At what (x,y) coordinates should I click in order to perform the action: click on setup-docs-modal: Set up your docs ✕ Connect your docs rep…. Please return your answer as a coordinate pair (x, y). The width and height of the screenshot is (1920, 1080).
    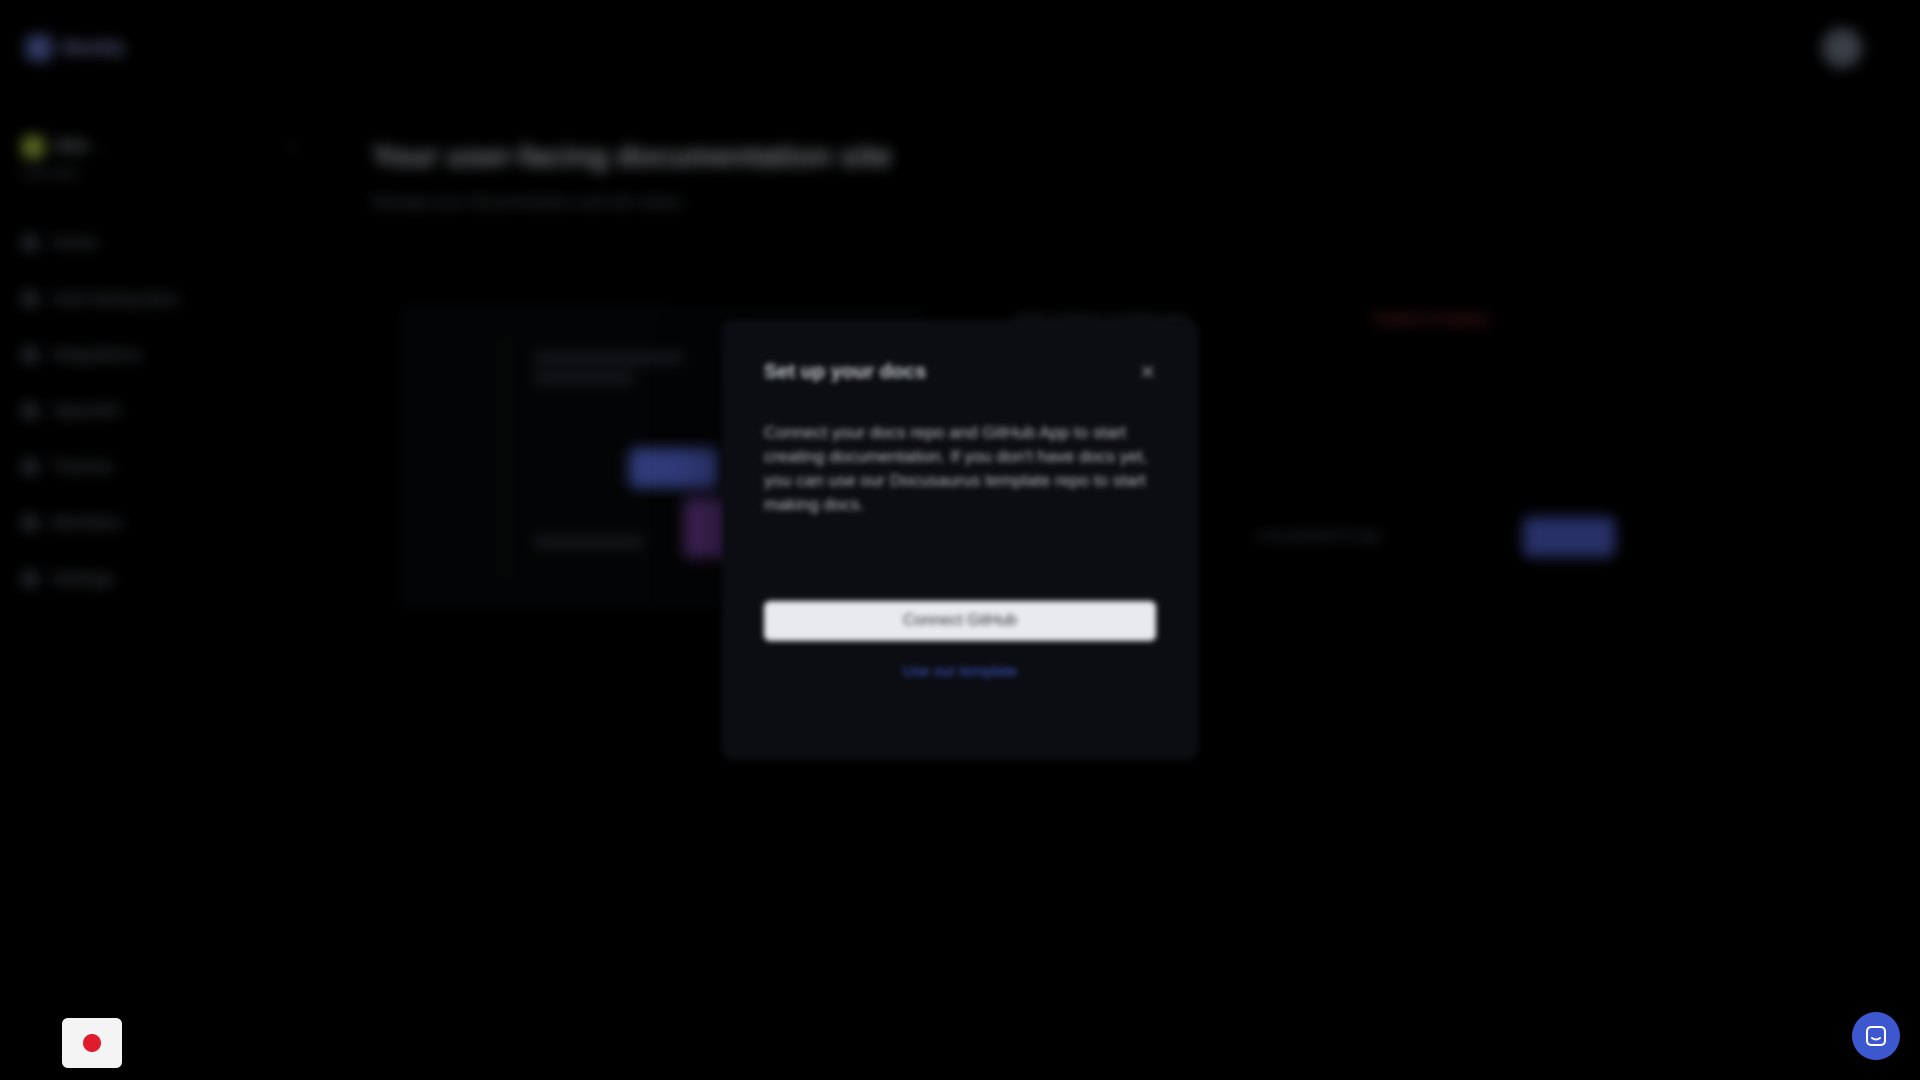
    Looking at the image, I should click on (960, 540).